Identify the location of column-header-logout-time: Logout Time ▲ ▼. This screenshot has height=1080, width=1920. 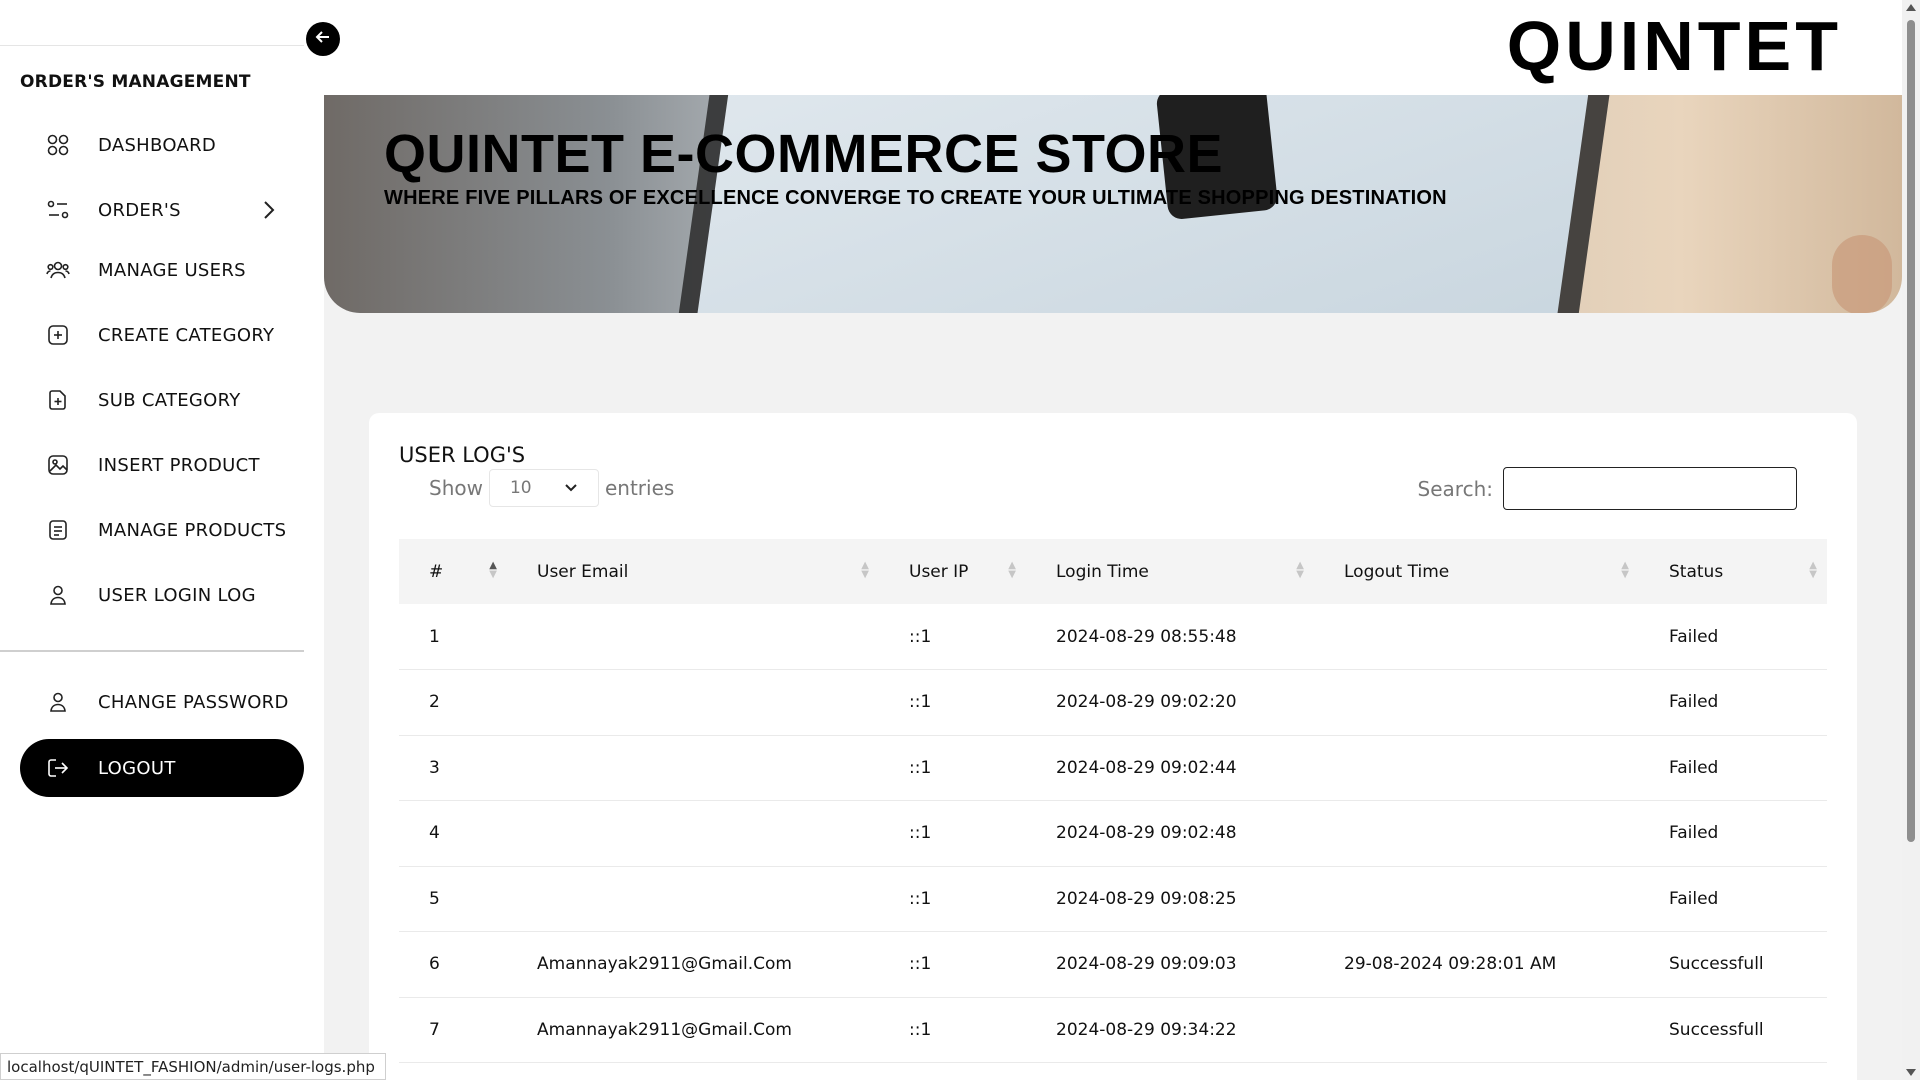
(1476, 571).